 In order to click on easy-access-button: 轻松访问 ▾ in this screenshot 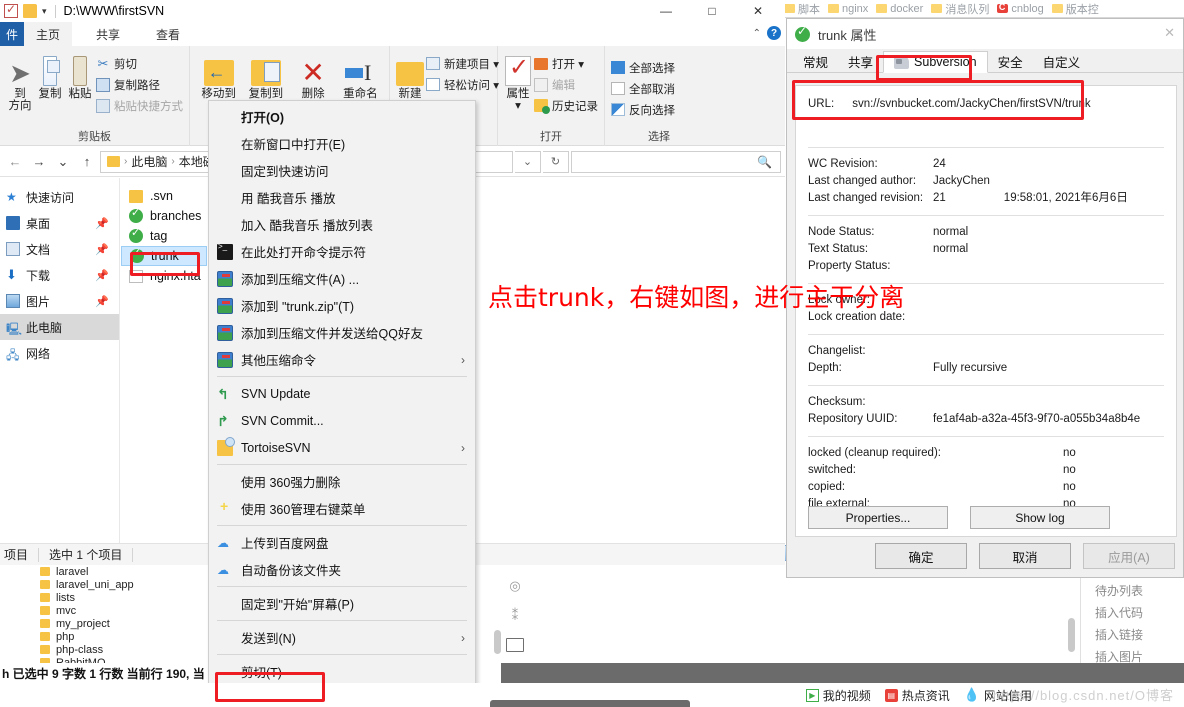, I will do `click(462, 84)`.